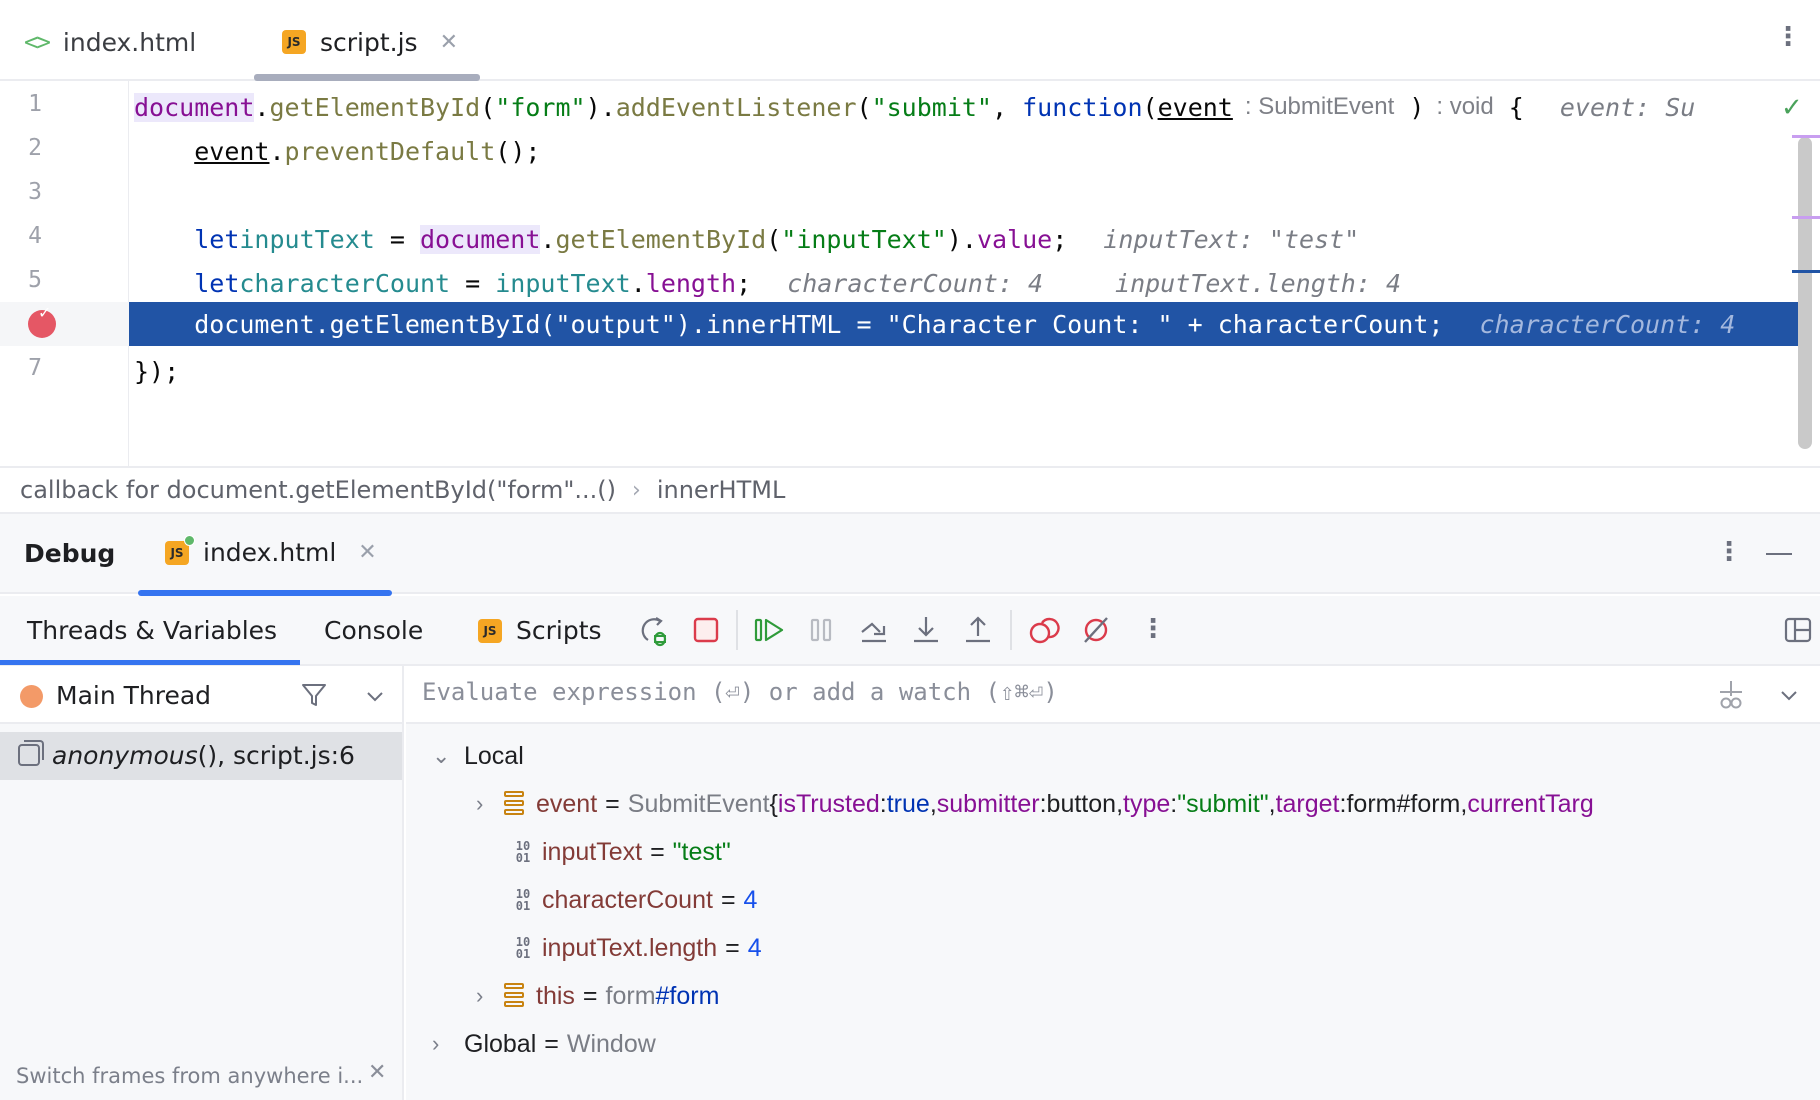  What do you see at coordinates (770, 630) in the screenshot?
I see `resume-icon` at bounding box center [770, 630].